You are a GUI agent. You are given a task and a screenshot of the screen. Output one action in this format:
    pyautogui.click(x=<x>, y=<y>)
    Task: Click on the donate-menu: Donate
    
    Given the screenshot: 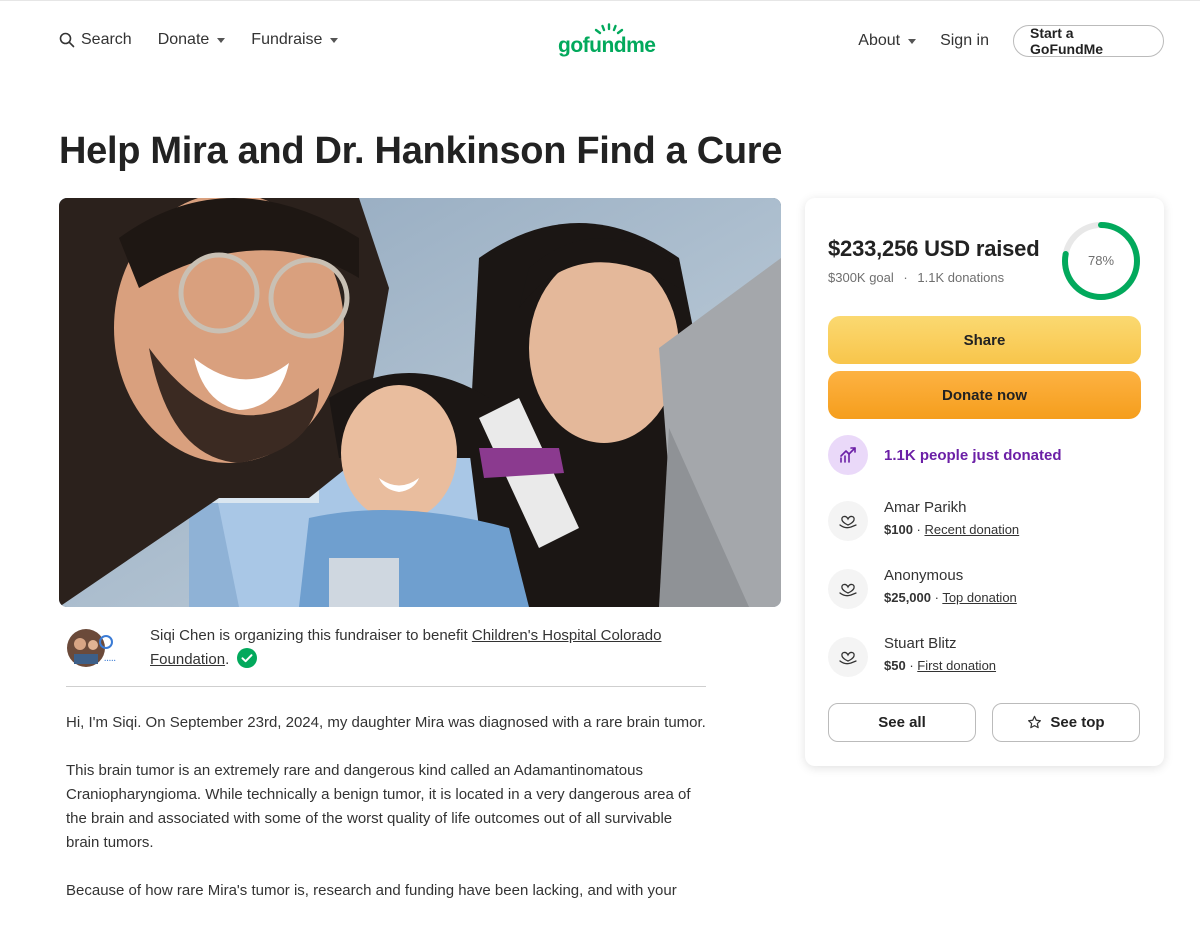 What is the action you would take?
    pyautogui.click(x=192, y=40)
    